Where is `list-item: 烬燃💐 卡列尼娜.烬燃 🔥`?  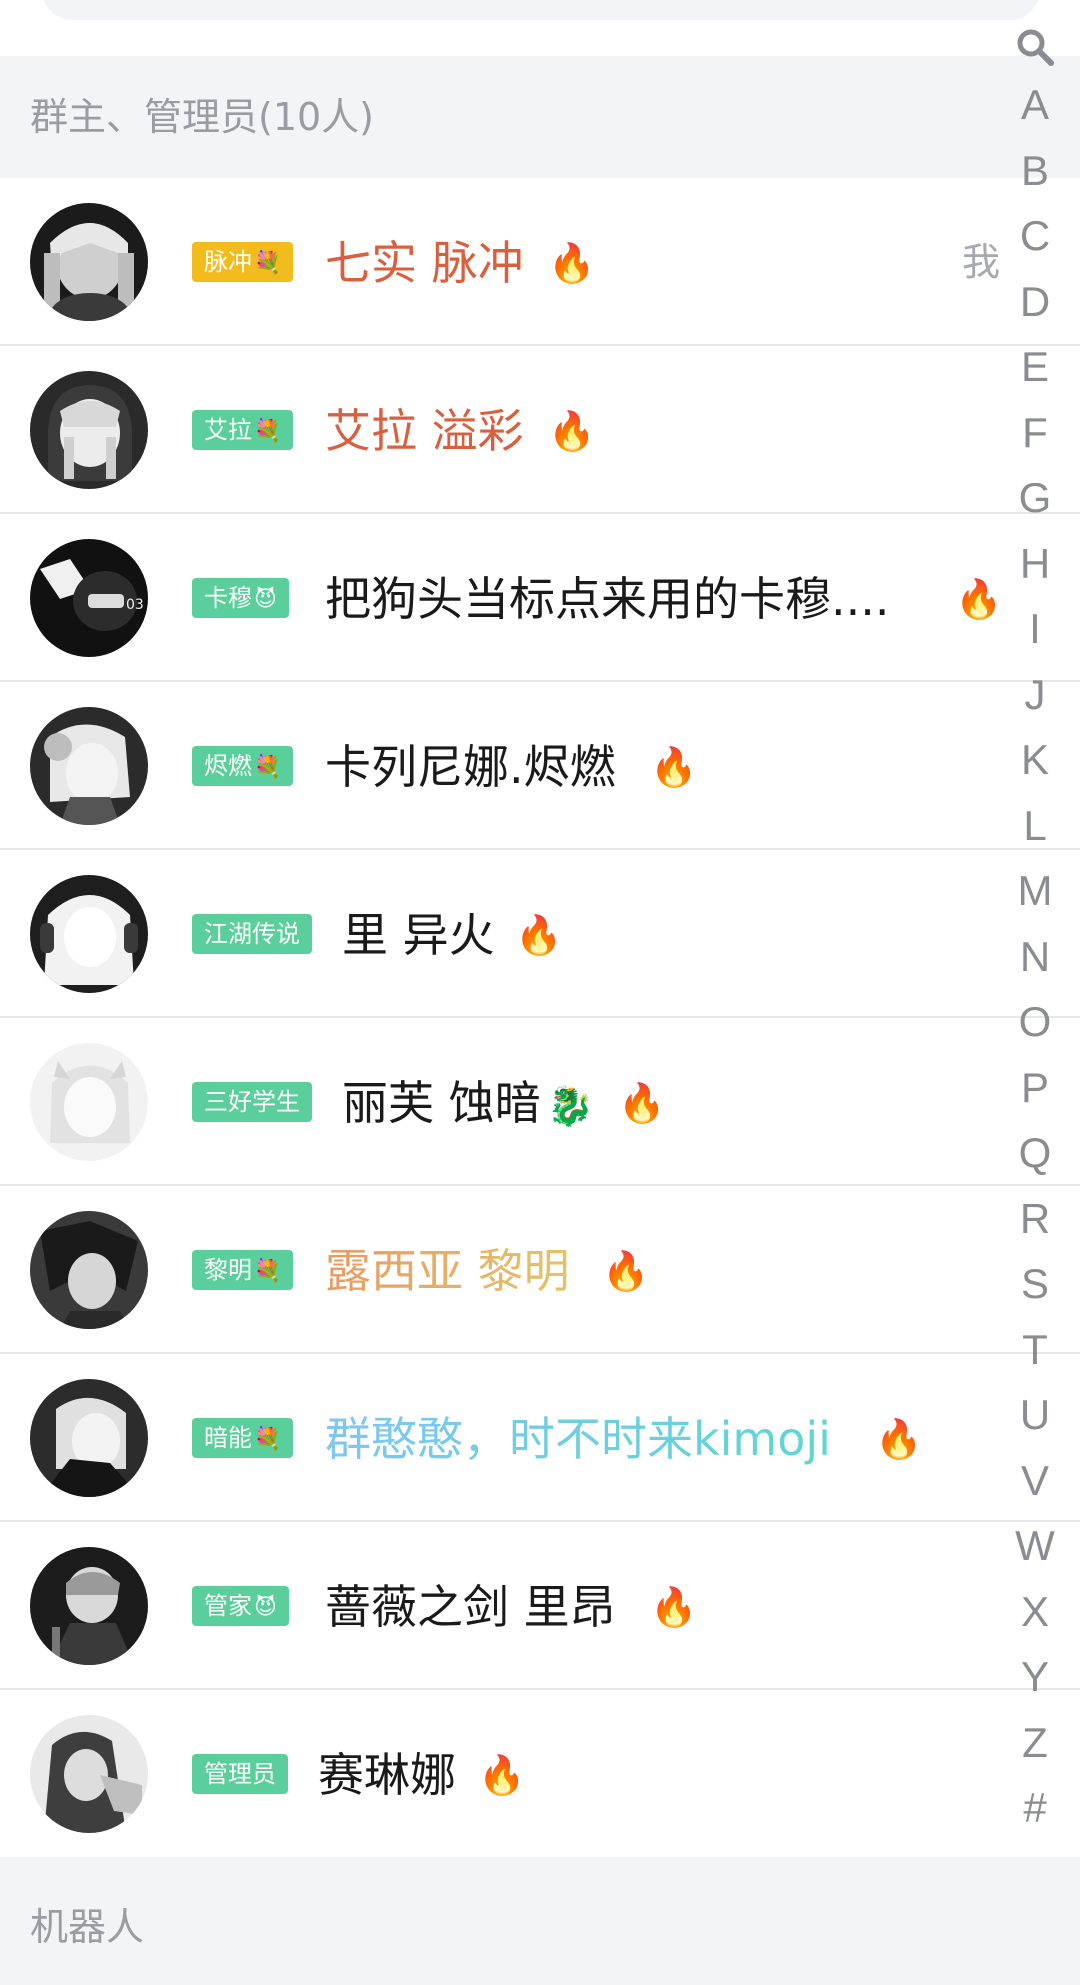 list-item: 烬燃💐 卡列尼娜.烬燃 🔥 is located at coordinates (540, 766).